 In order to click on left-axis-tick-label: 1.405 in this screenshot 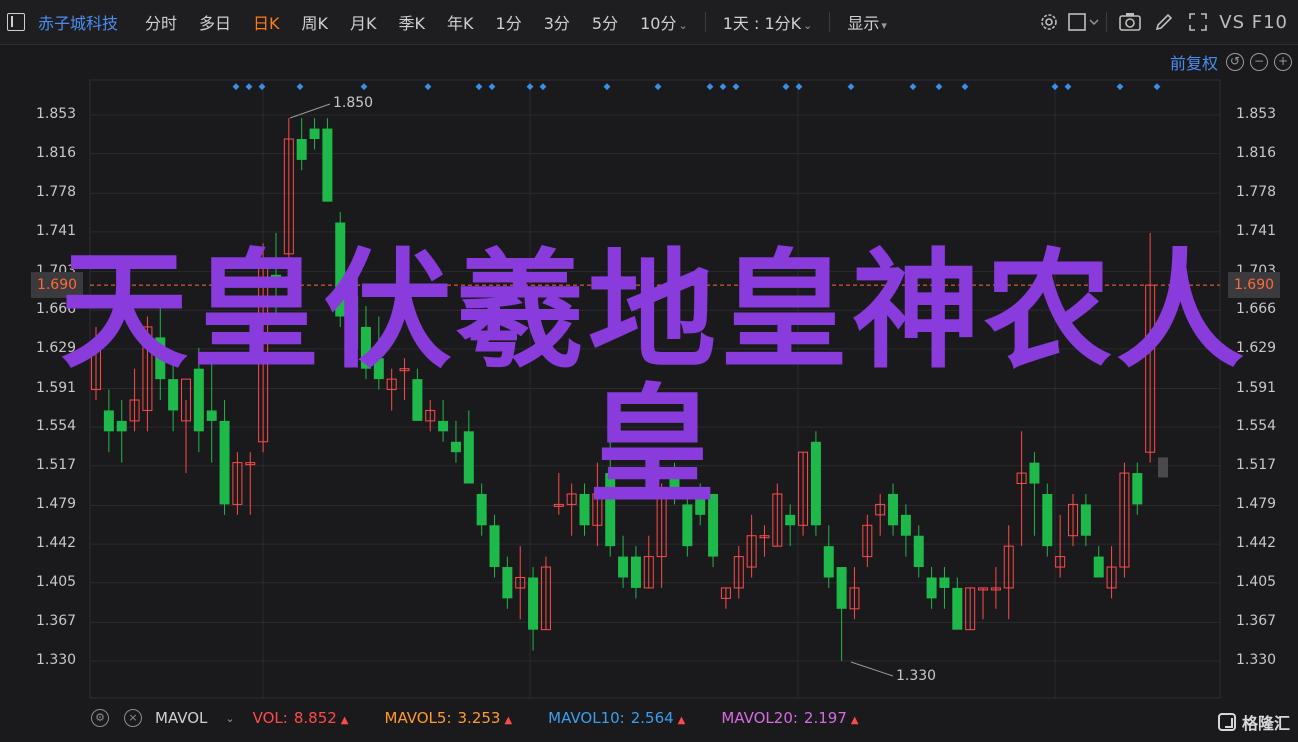, I will do `click(56, 581)`.